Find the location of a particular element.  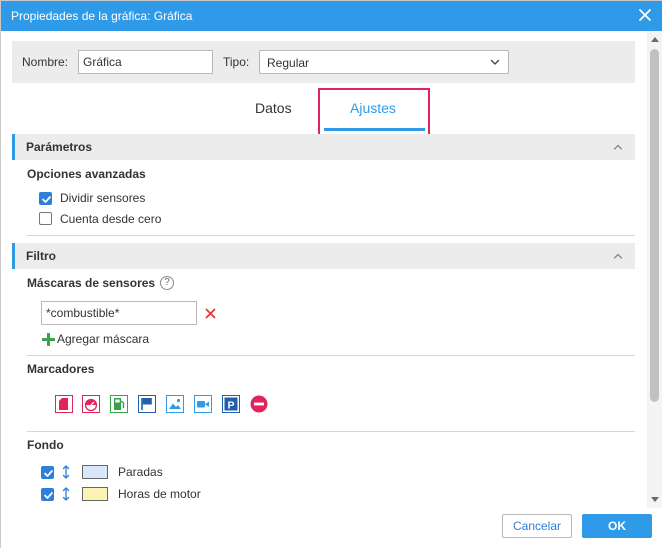

split-sensors-checkbox is located at coordinates (45, 198).